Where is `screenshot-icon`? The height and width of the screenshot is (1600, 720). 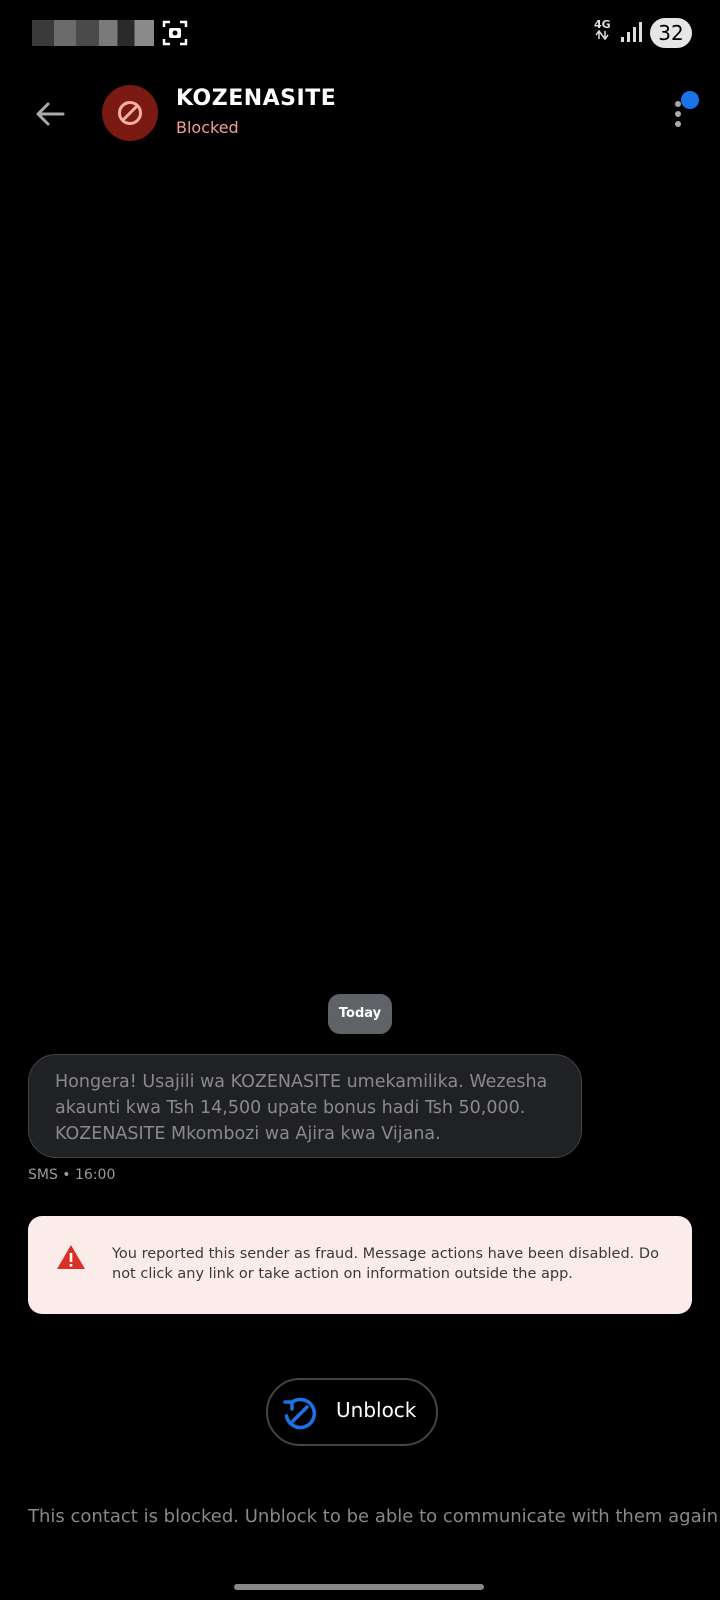
screenshot-icon is located at coordinates (175, 33).